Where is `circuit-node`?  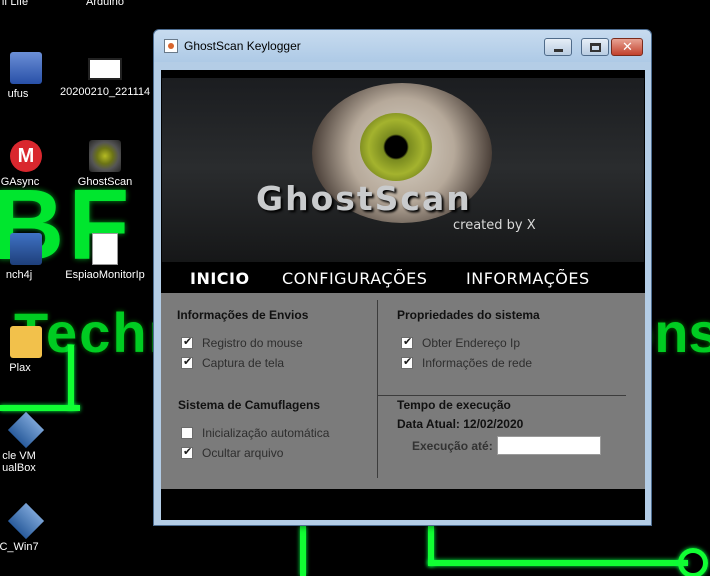 circuit-node is located at coordinates (693, 562).